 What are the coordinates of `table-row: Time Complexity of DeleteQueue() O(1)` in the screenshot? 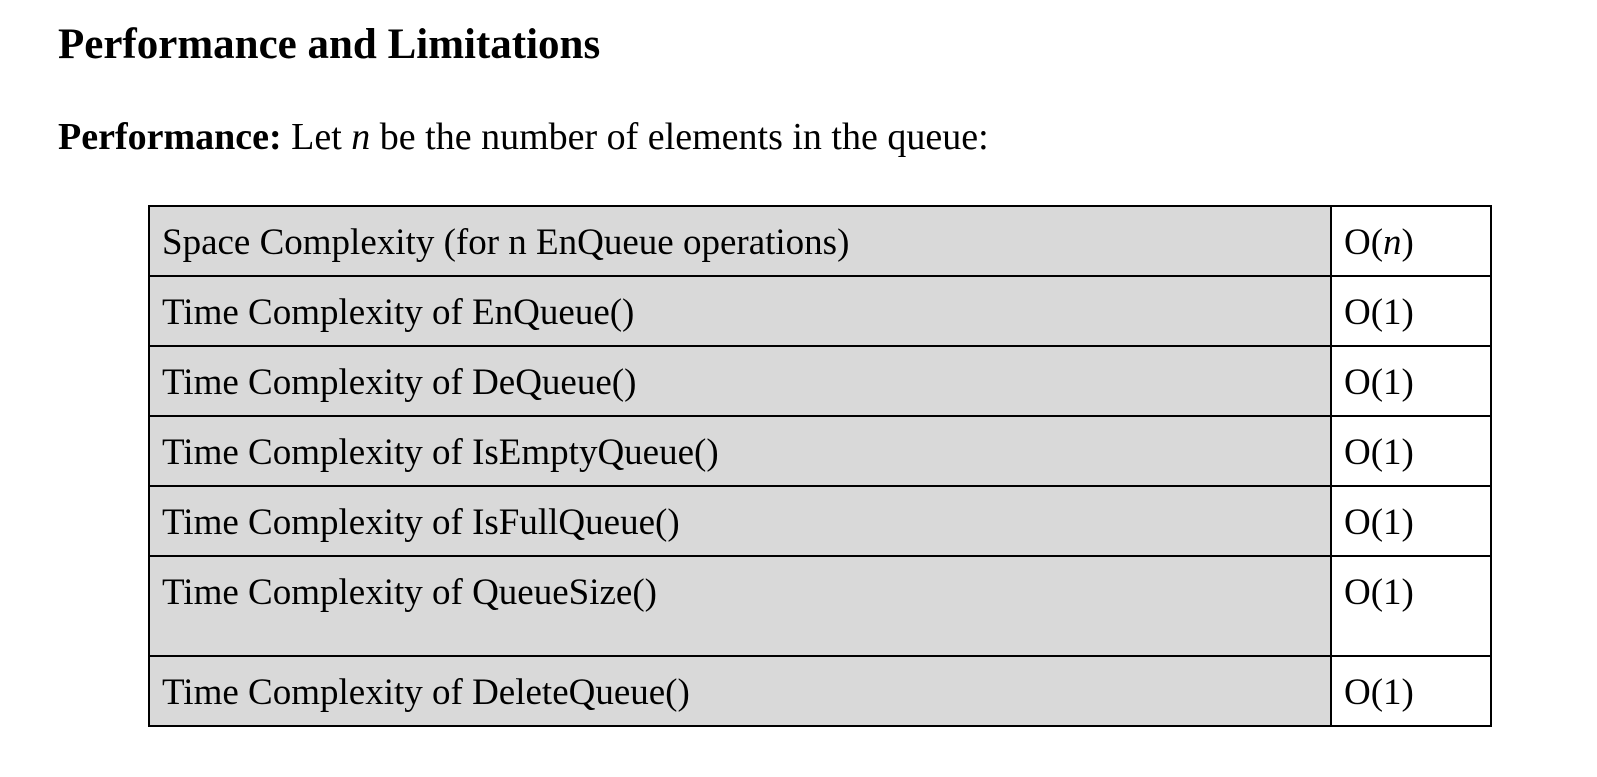 It's located at (820, 691).